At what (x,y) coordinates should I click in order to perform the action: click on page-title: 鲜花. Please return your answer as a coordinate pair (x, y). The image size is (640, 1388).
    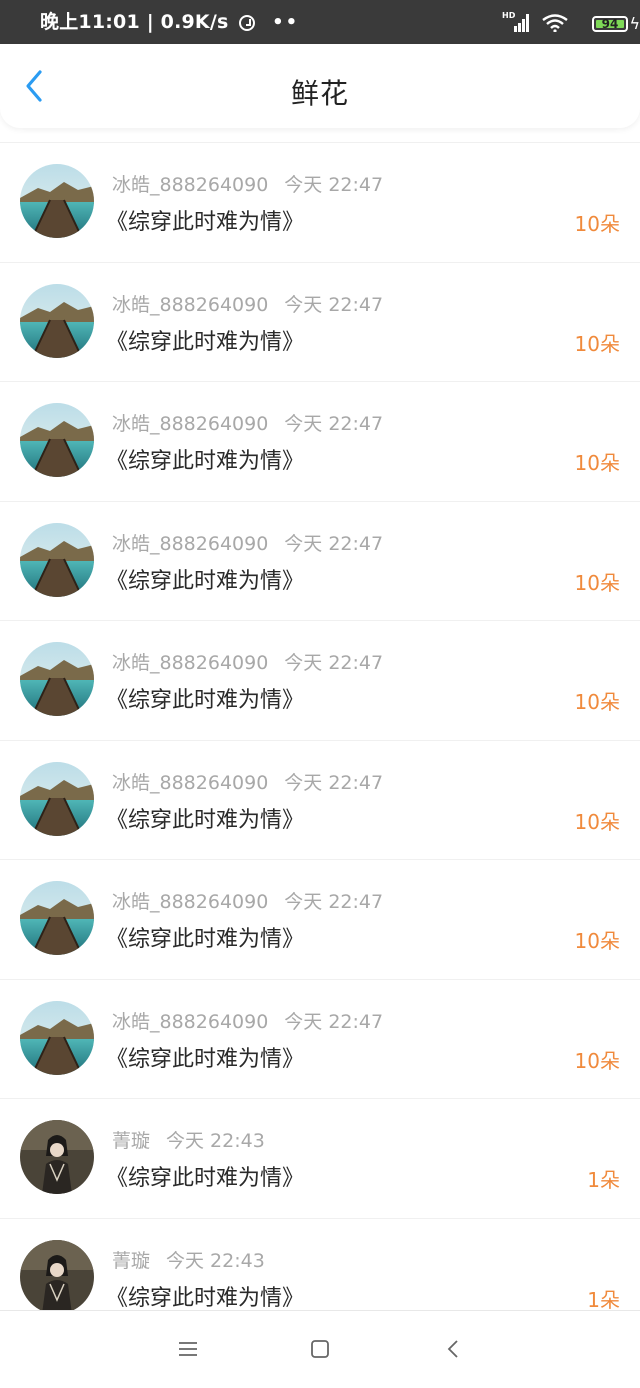
    Looking at the image, I should click on (319, 93).